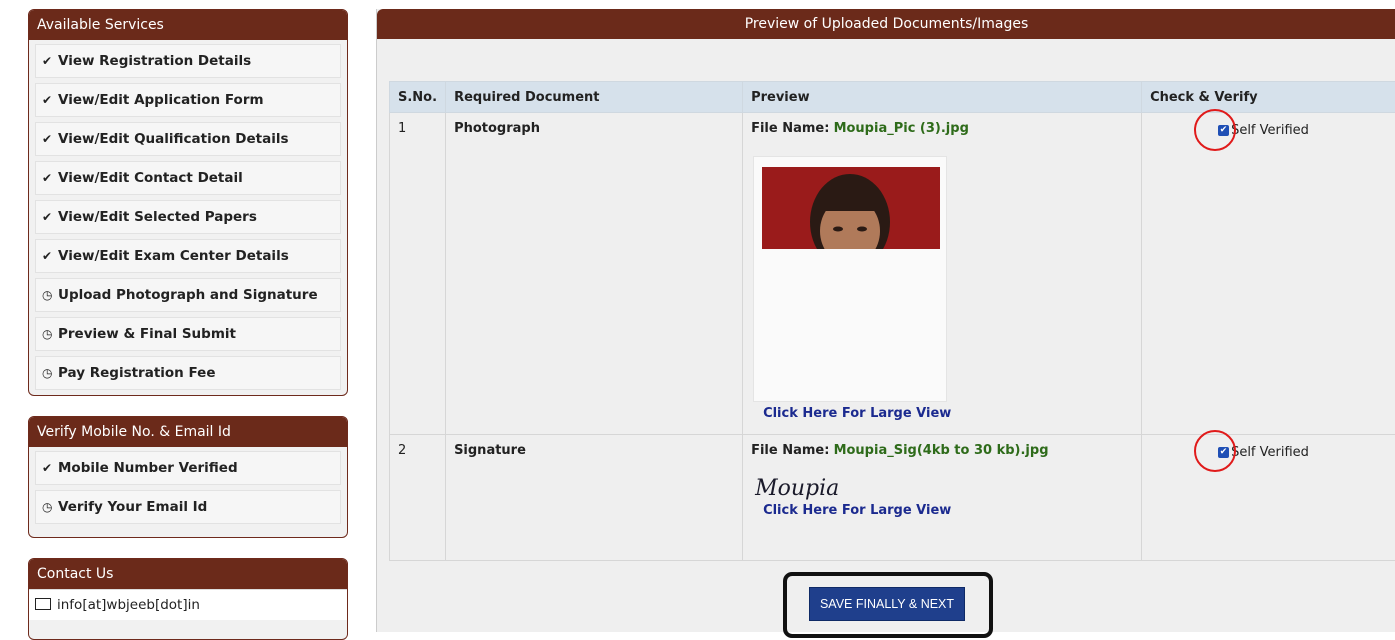 This screenshot has height=640, width=1395. Describe the element at coordinates (188, 432) in the screenshot. I see `panel-title: Verify Mobile No. & Email Id` at that location.